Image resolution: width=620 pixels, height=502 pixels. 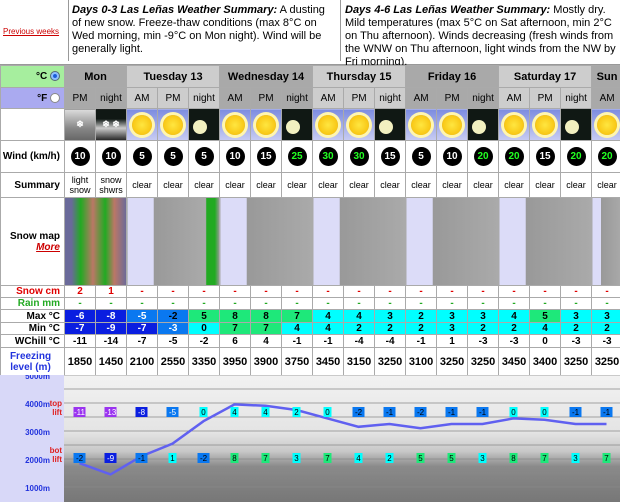 What do you see at coordinates (421, 361) in the screenshot?
I see `freezing-level-value: 3100` at bounding box center [421, 361].